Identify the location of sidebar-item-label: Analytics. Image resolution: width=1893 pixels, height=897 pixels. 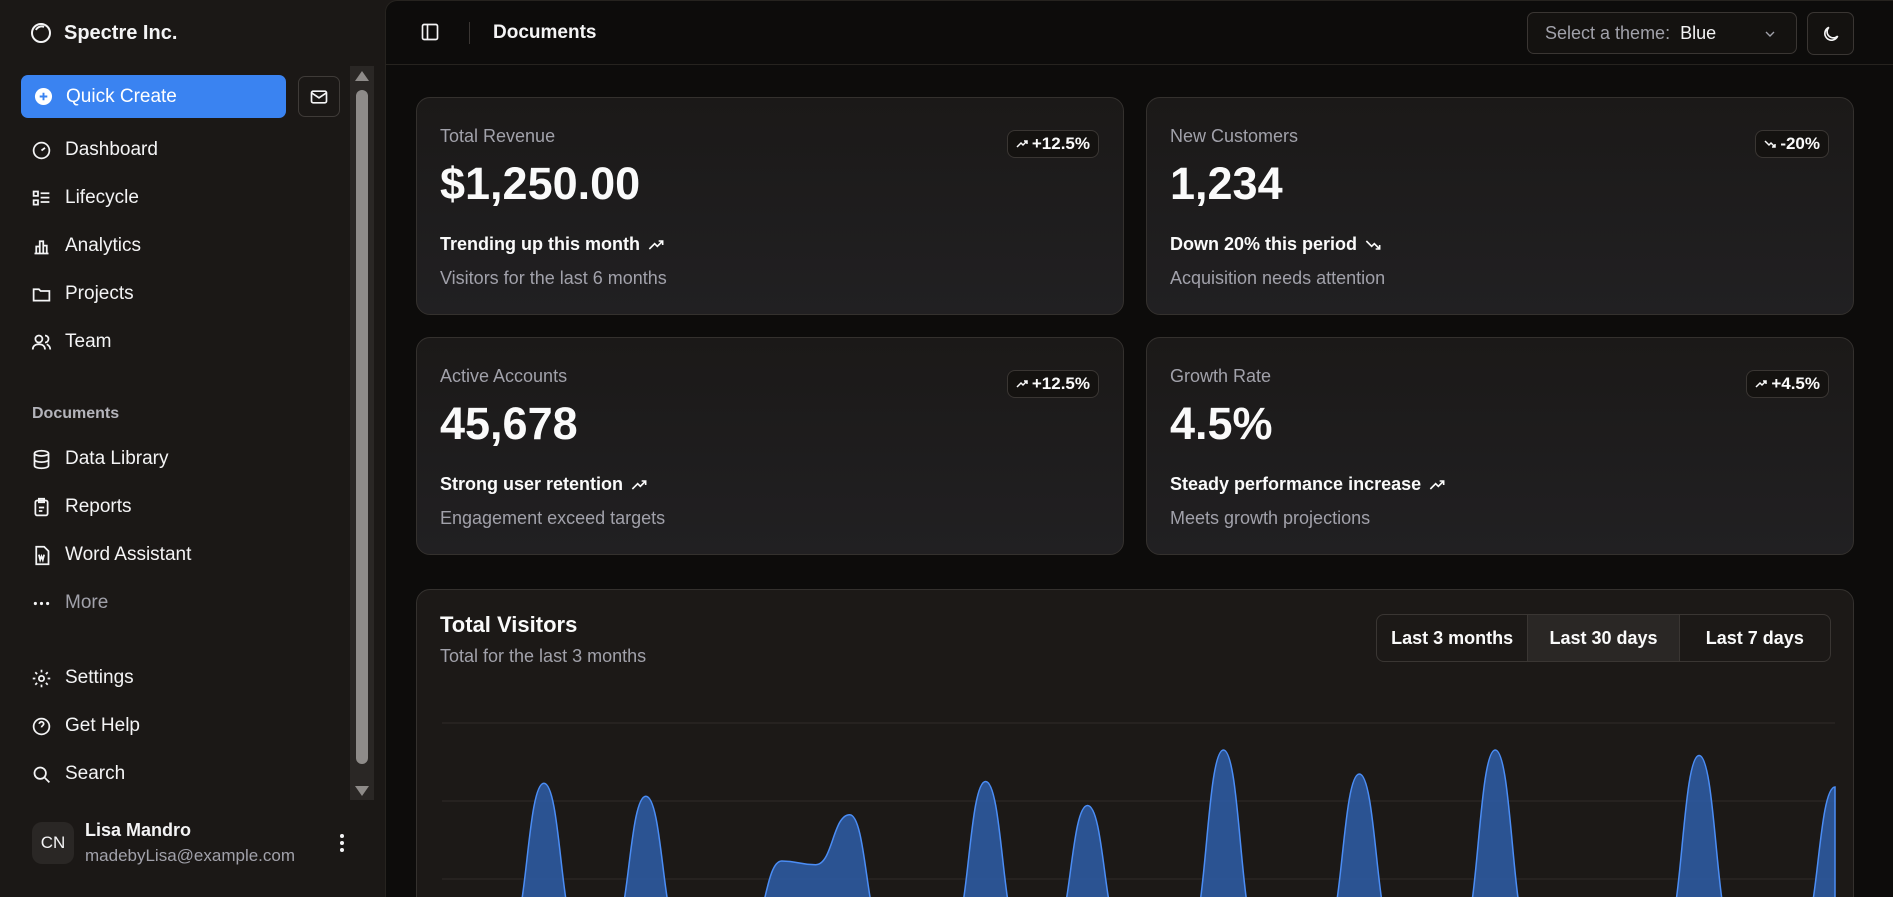
(103, 245).